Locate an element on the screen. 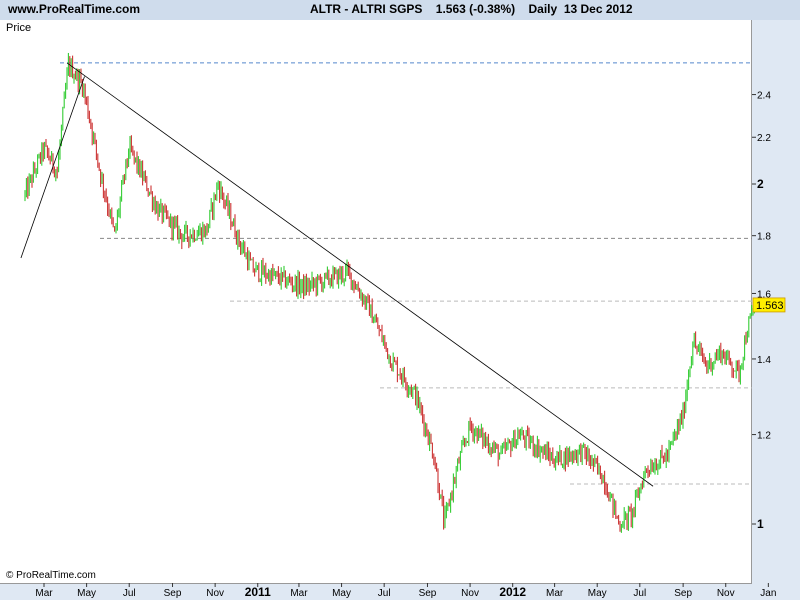 Image resolution: width=800 pixels, height=600 pixels. y-tick-label: 2.4 is located at coordinates (764, 96).